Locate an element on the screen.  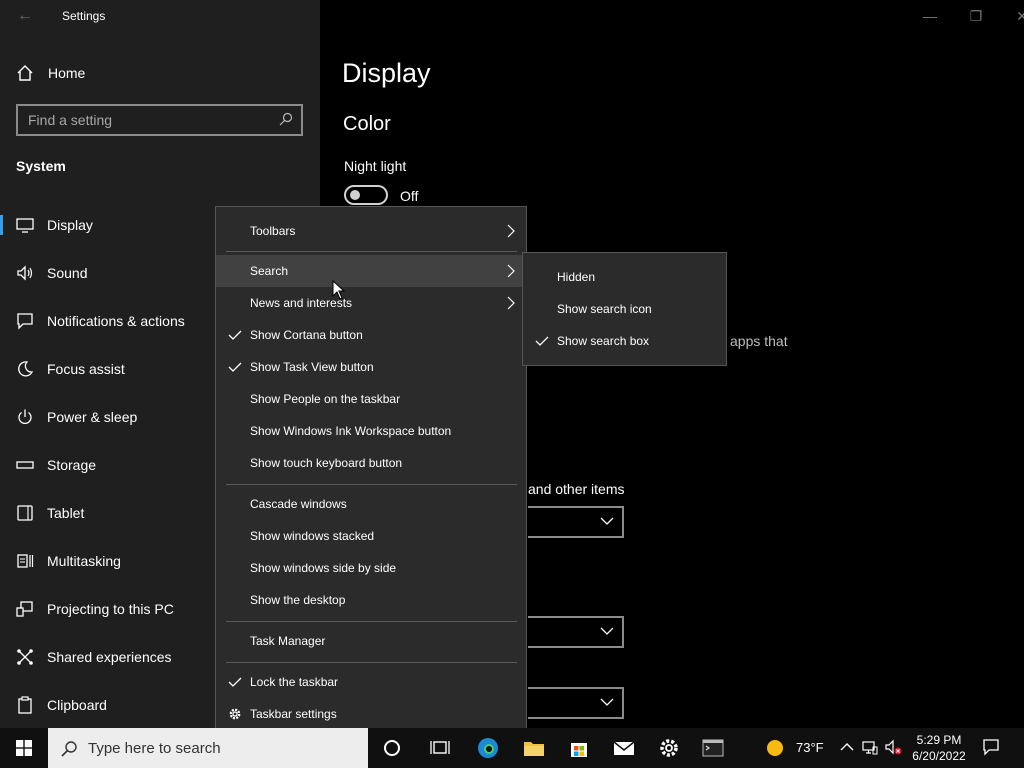
clock-time: 5:29 PM is located at coordinates (939, 740).